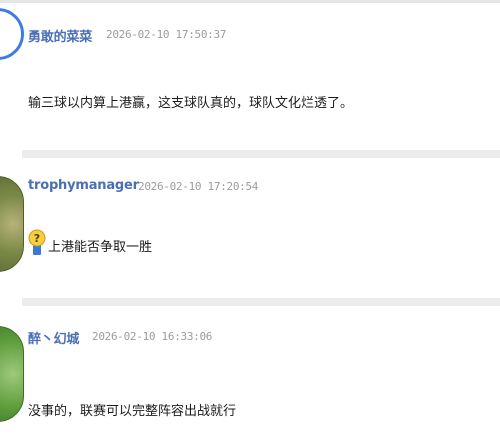 The image size is (500, 440). I want to click on question-emoji-icon: ?, so click(37, 242).